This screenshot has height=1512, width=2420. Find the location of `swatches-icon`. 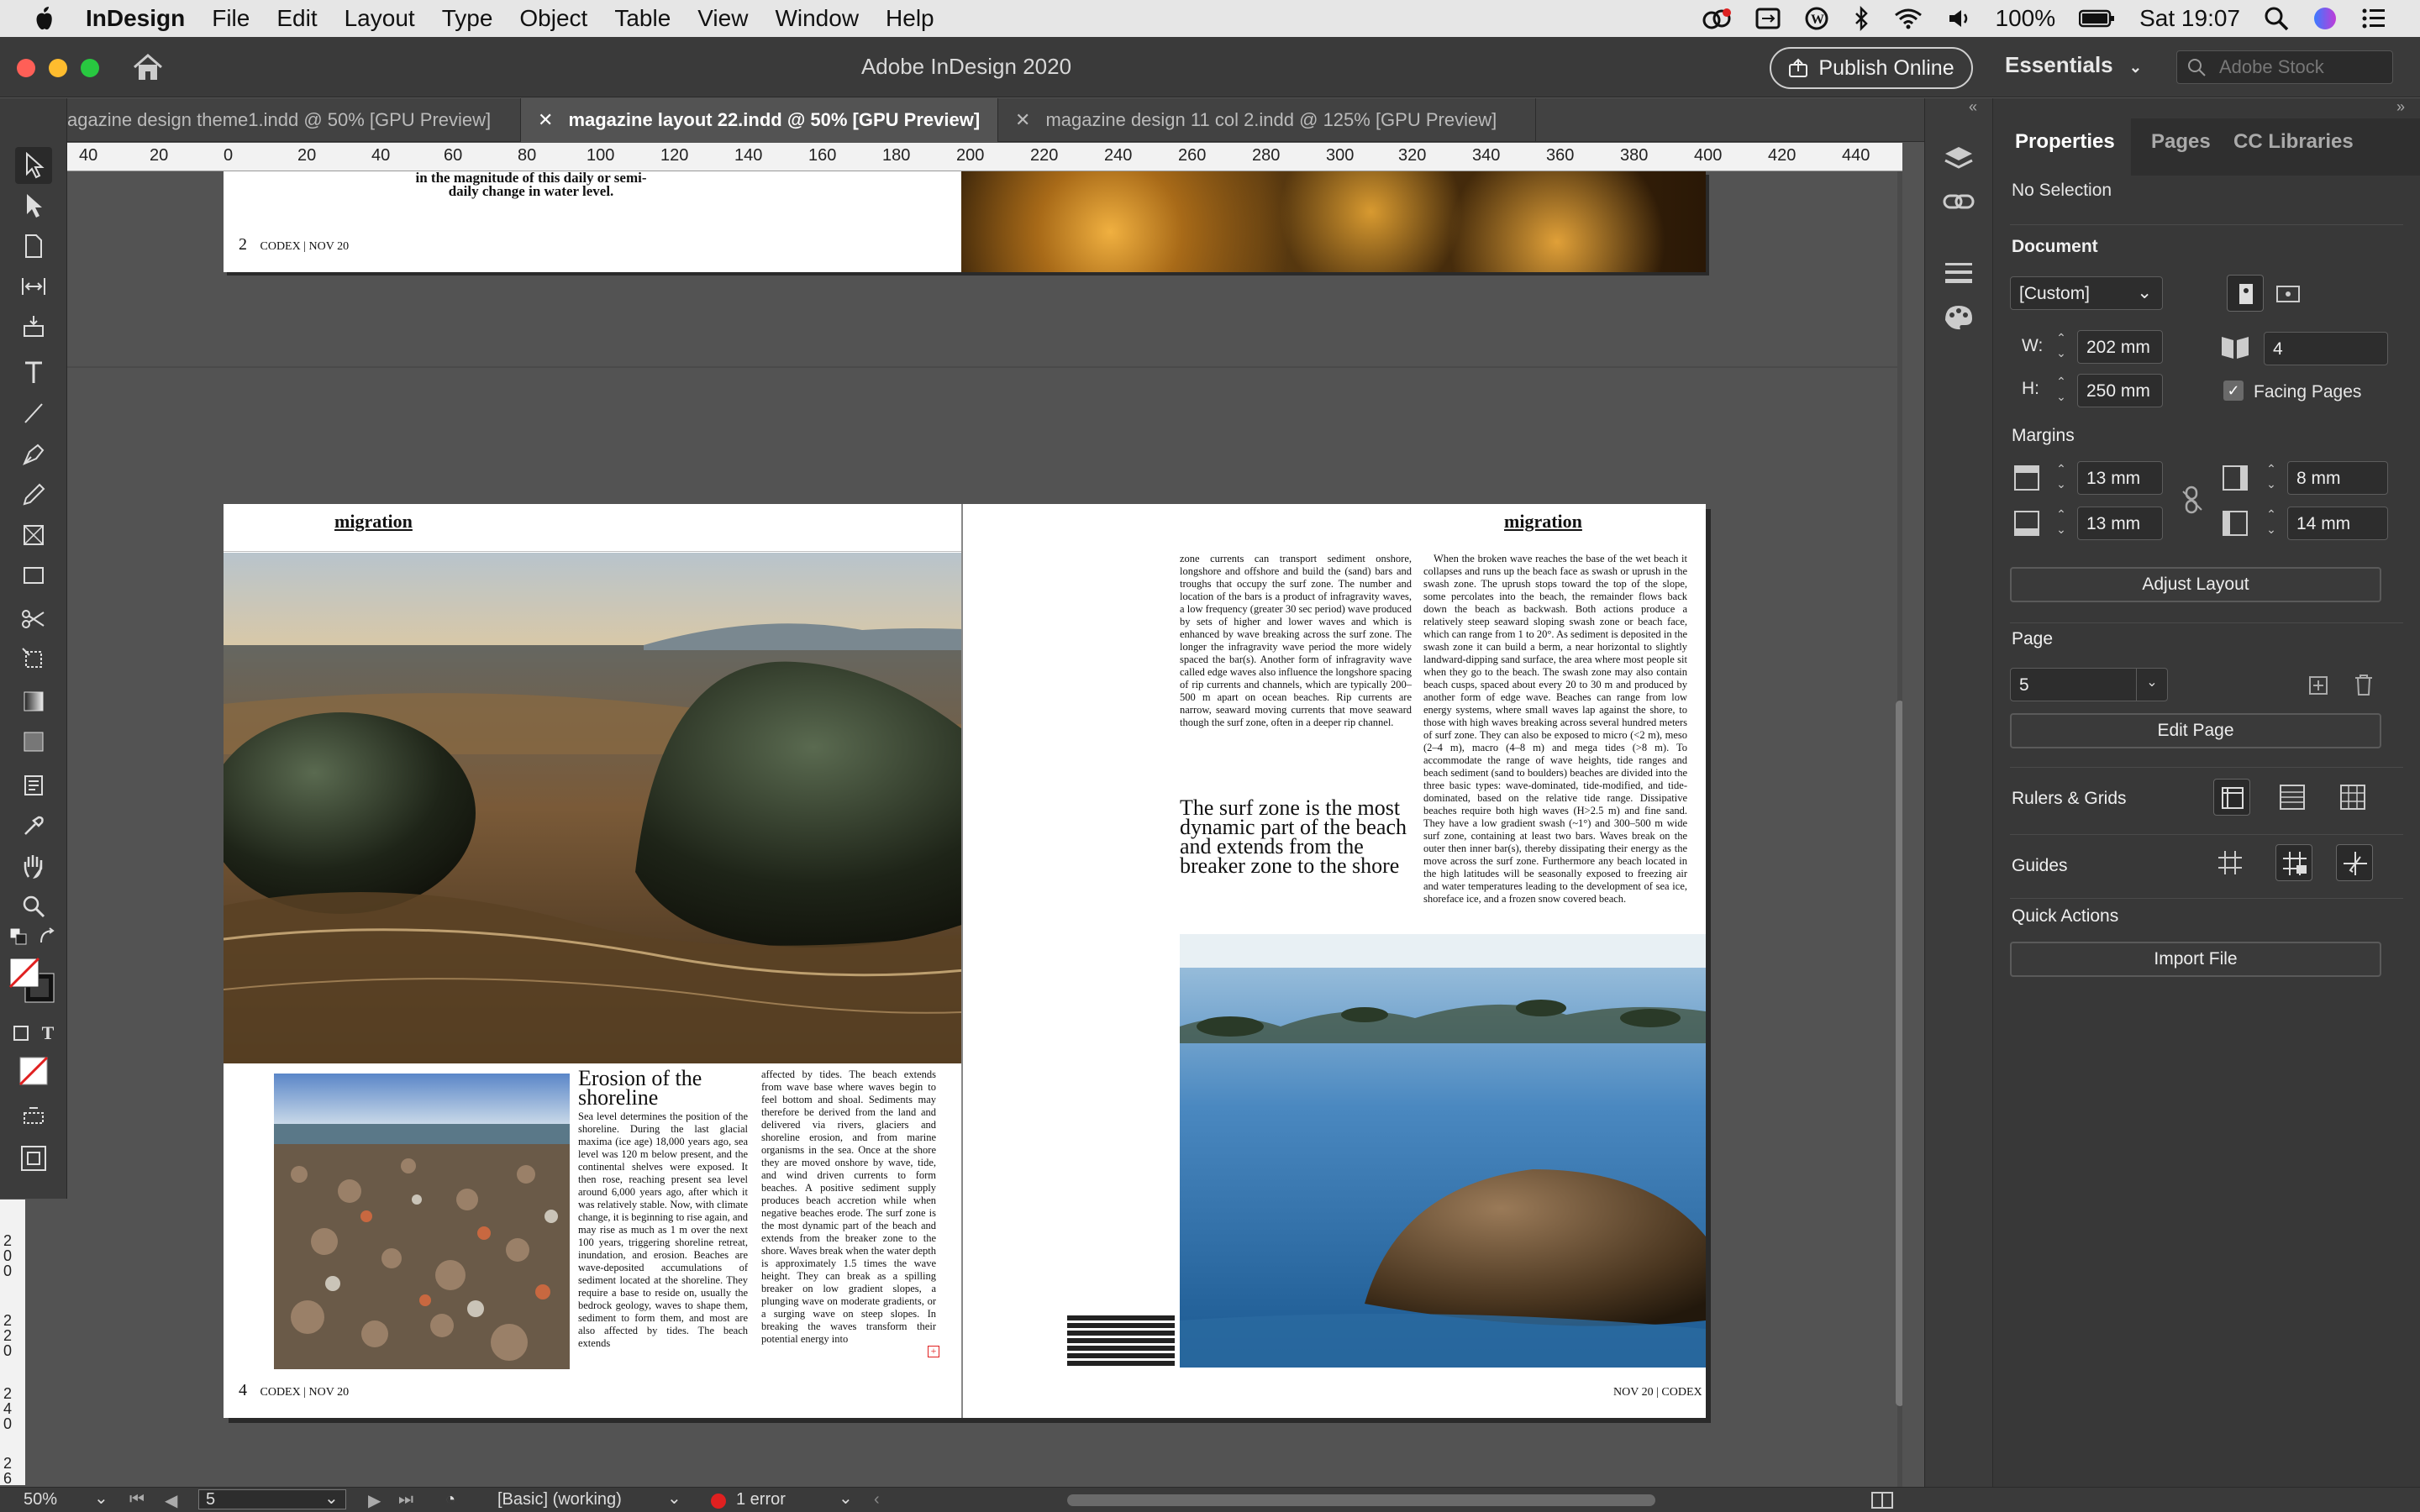

swatches-icon is located at coordinates (1959, 317).